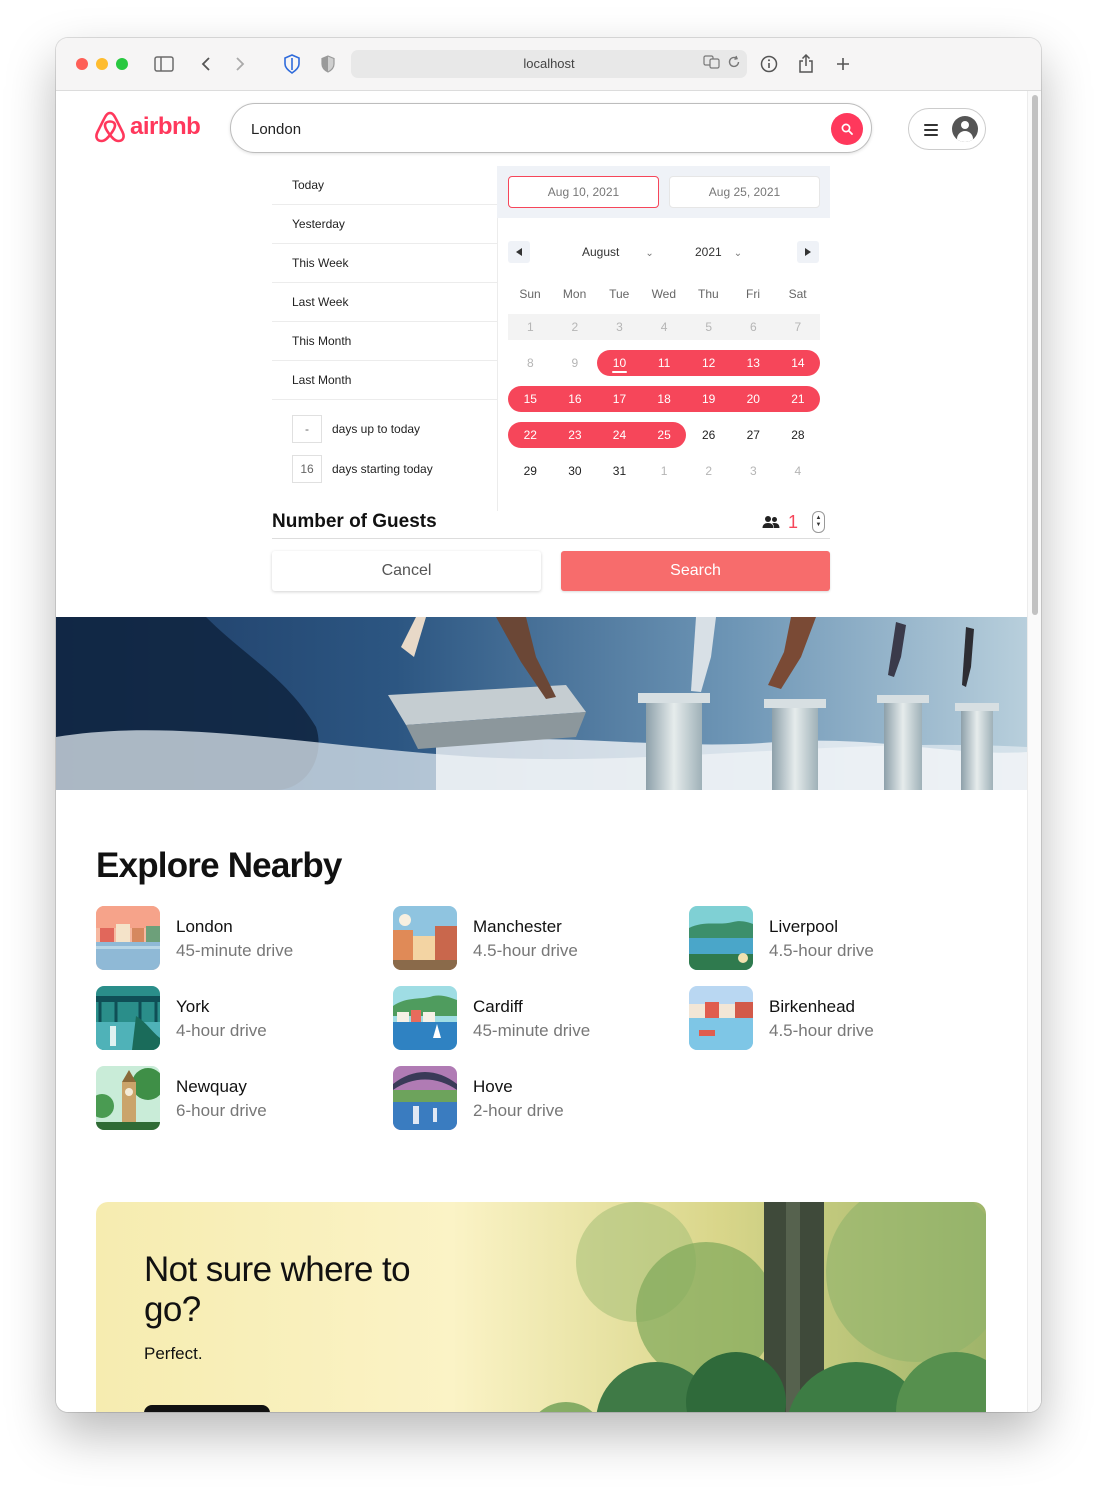  I want to click on calendar-day: 14, so click(798, 363).